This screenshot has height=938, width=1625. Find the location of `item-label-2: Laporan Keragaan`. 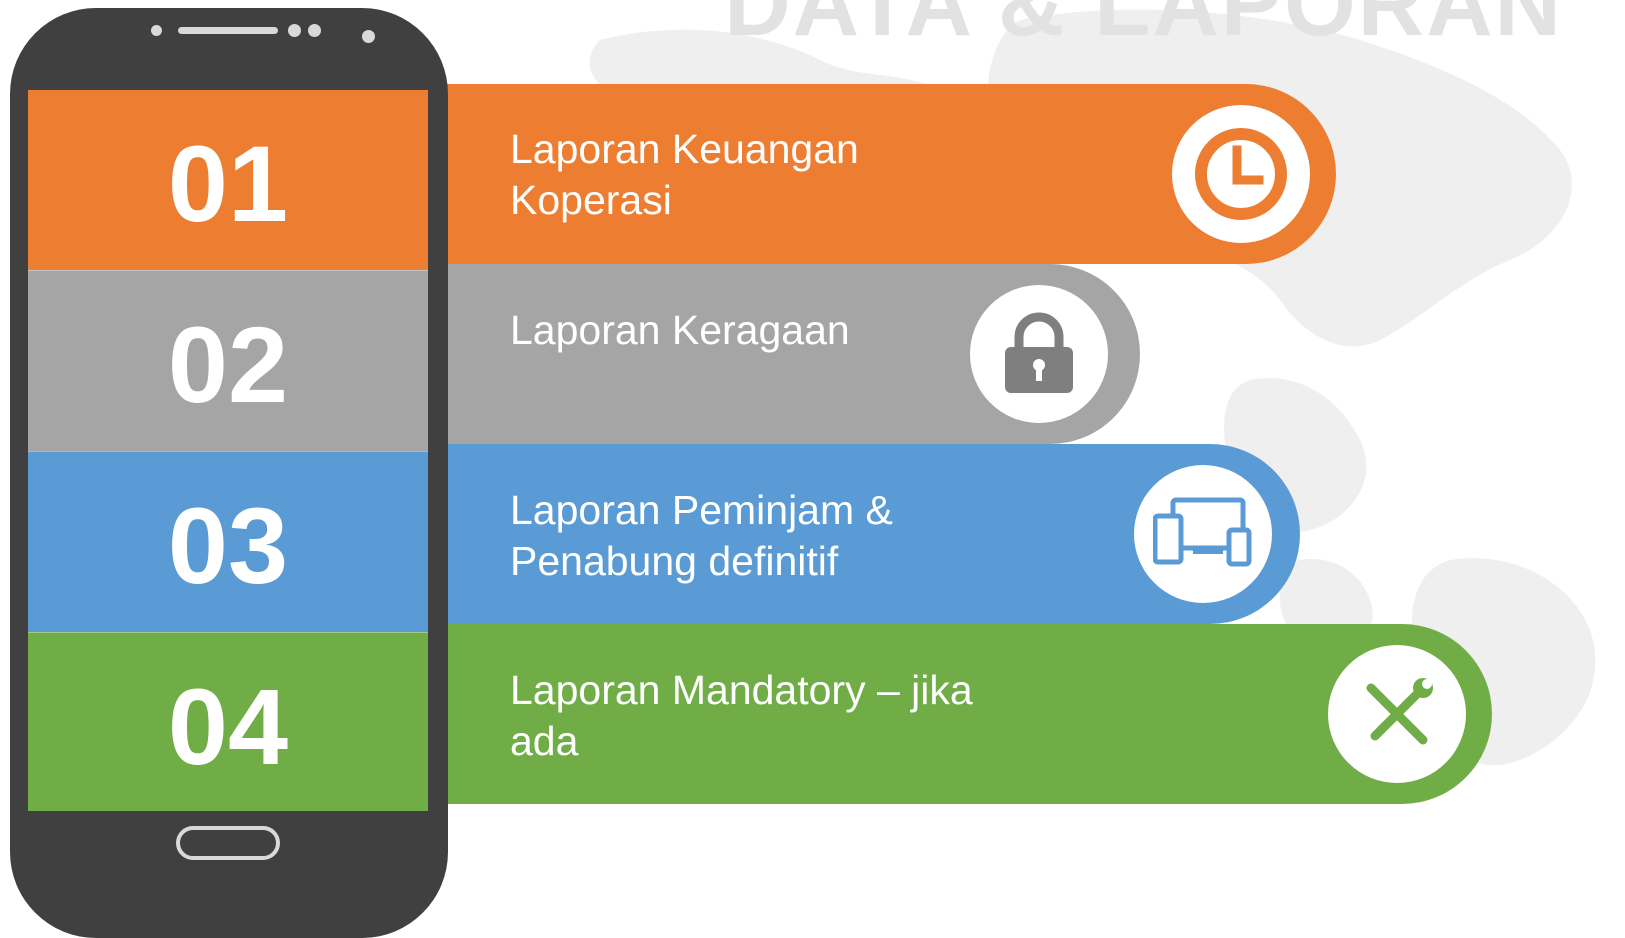

item-label-2: Laporan Keragaan is located at coordinates (770, 330).